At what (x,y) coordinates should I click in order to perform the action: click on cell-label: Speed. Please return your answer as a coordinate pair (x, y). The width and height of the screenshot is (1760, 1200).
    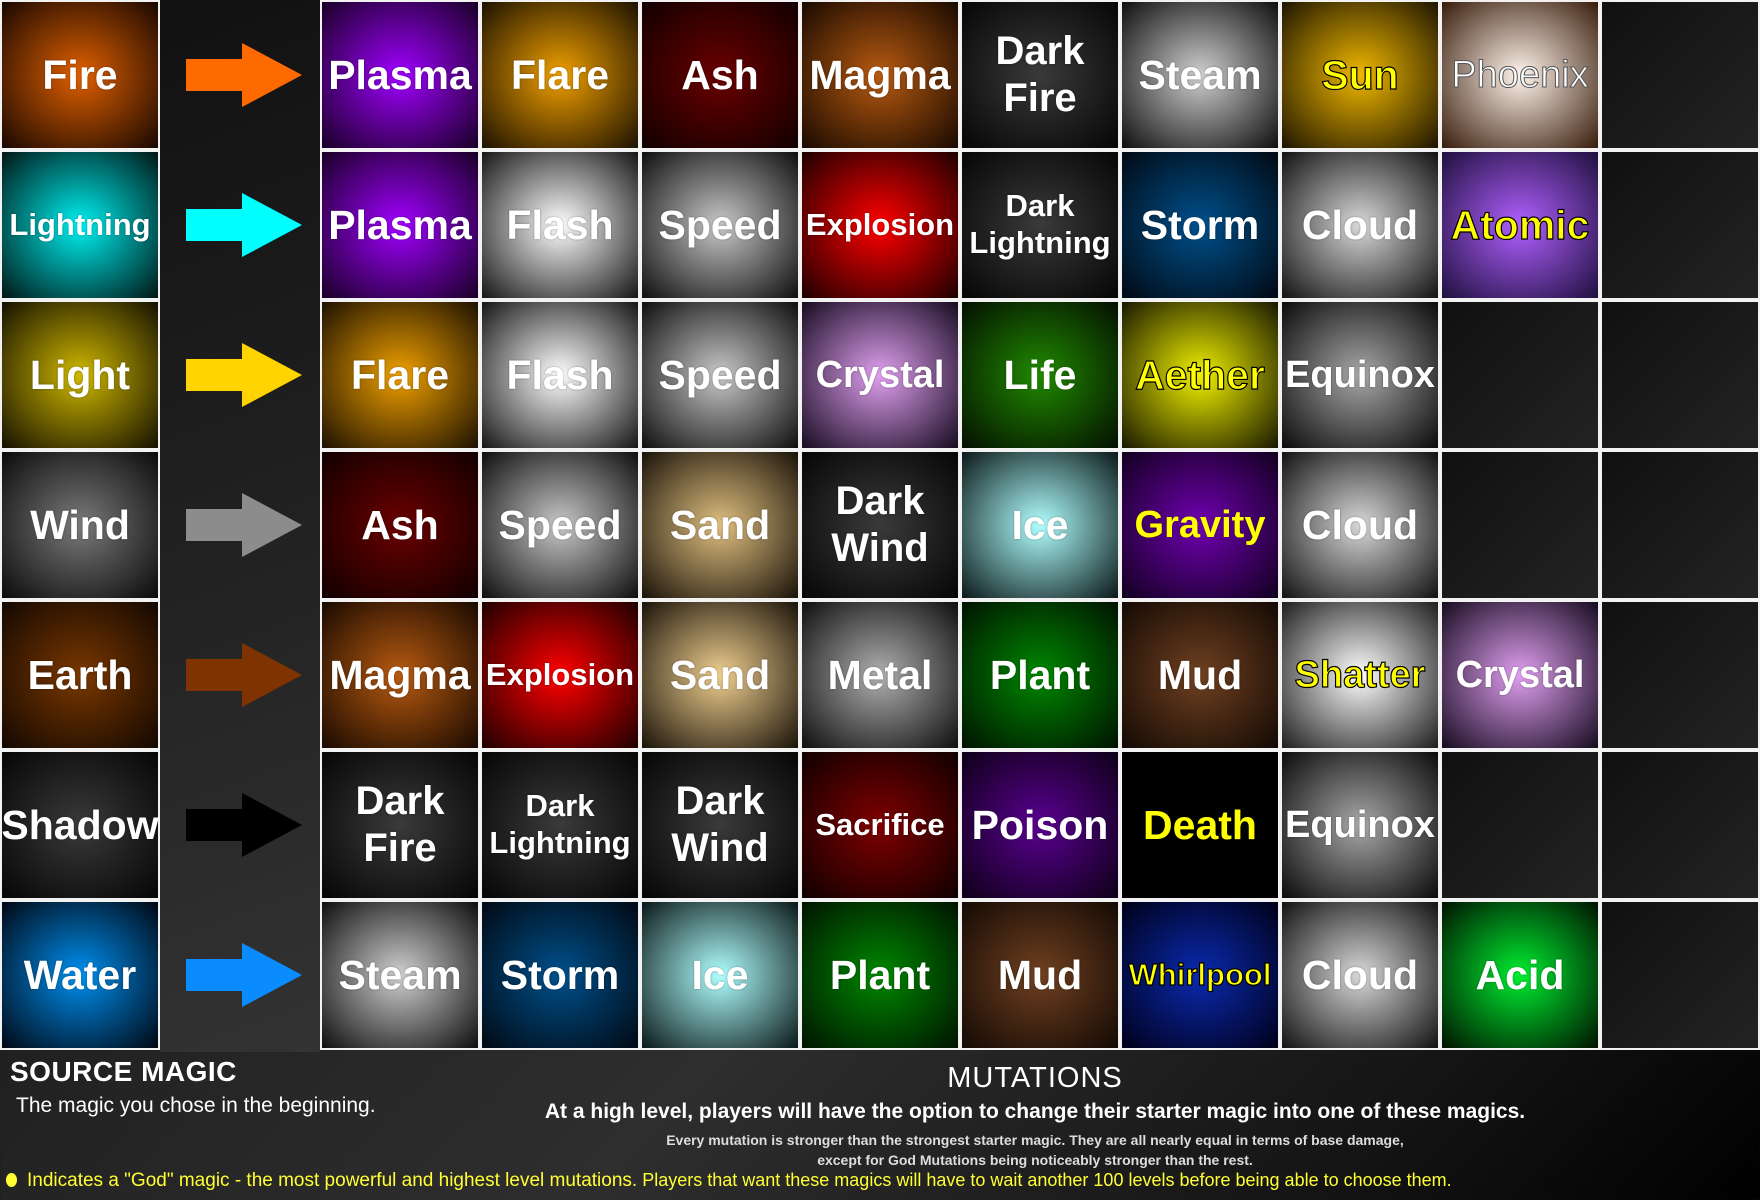
    Looking at the image, I should click on (560, 524).